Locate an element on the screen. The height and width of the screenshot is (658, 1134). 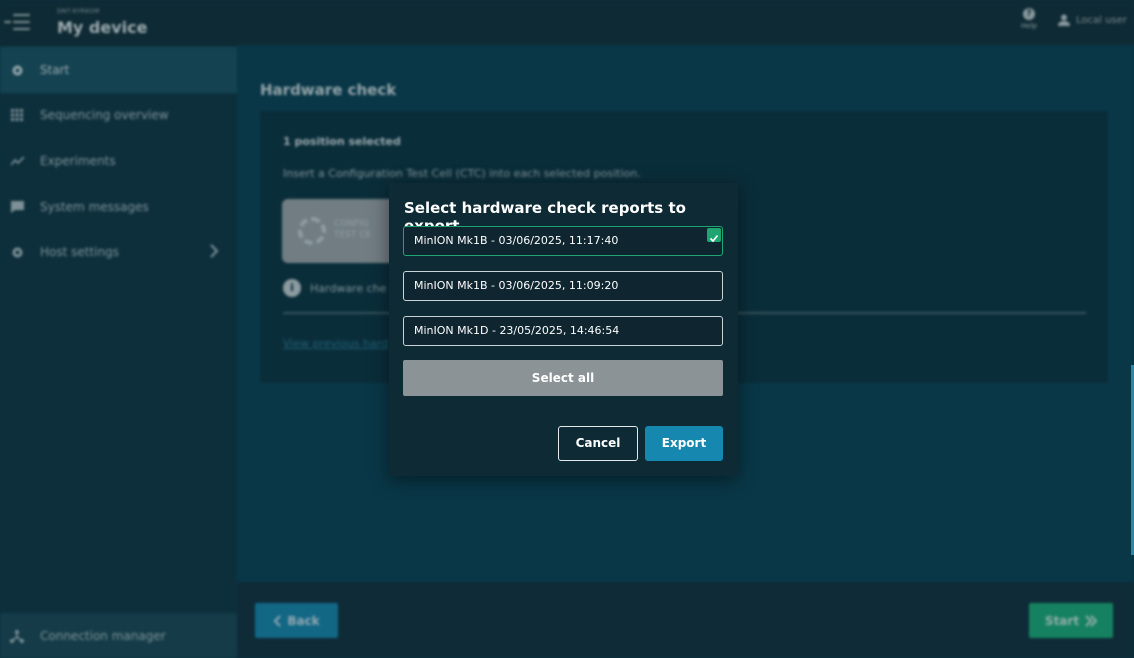
report-label: MinION Mk1B - 03/06/2025, 11:17:40 is located at coordinates (516, 240).